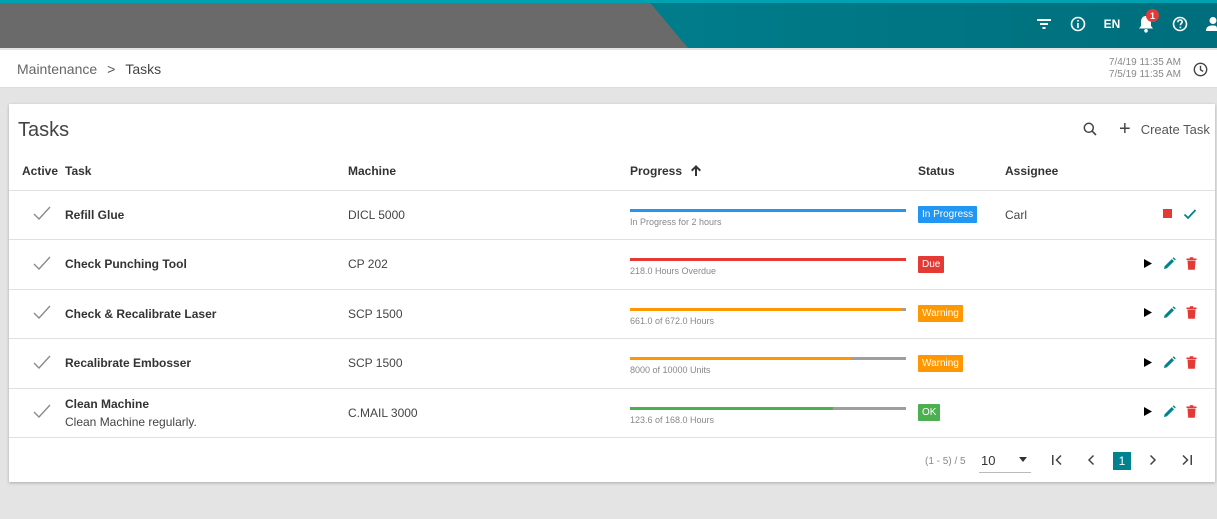 The height and width of the screenshot is (519, 1217). What do you see at coordinates (1112, 24) in the screenshot?
I see `language-selector: EN` at bounding box center [1112, 24].